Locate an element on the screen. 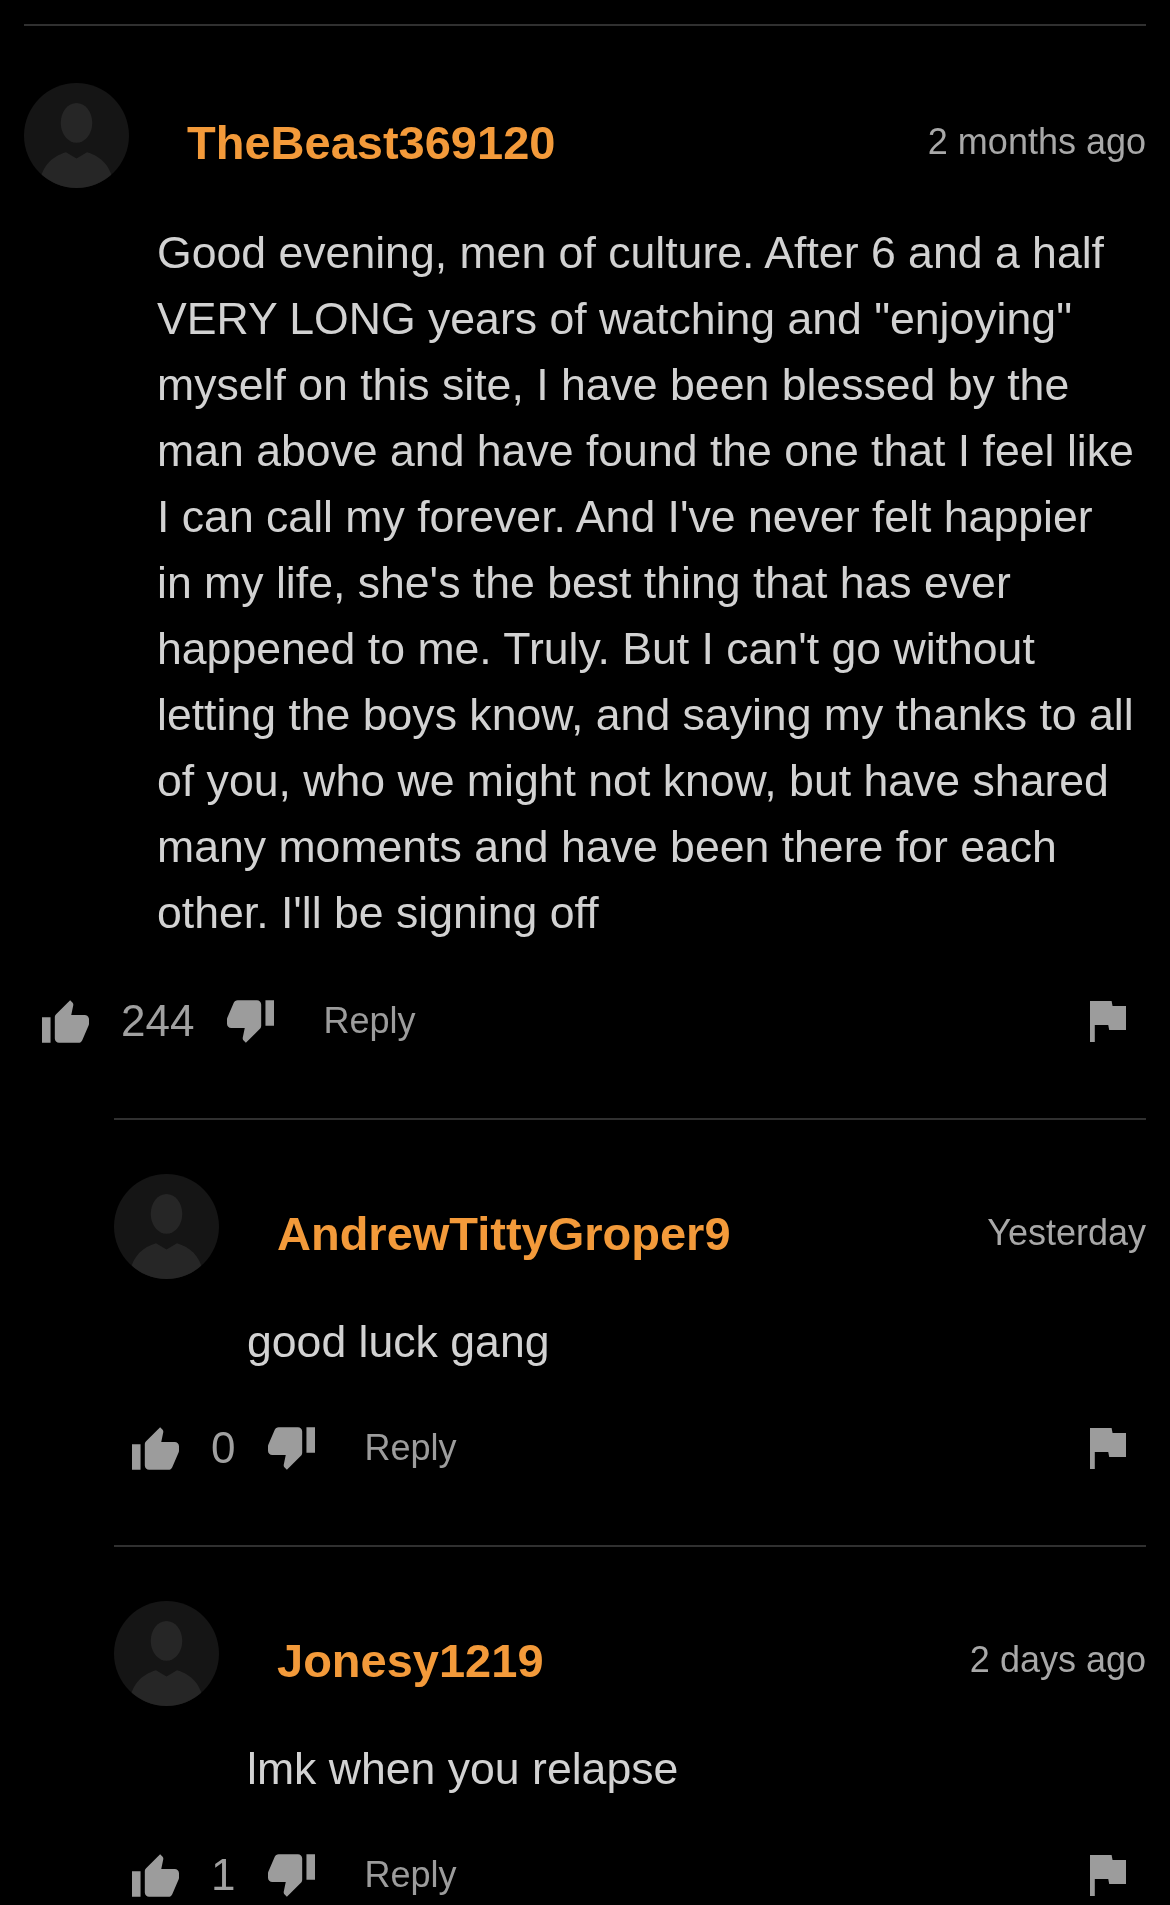 The height and width of the screenshot is (1905, 1170). like-count: 0 is located at coordinates (223, 1448).